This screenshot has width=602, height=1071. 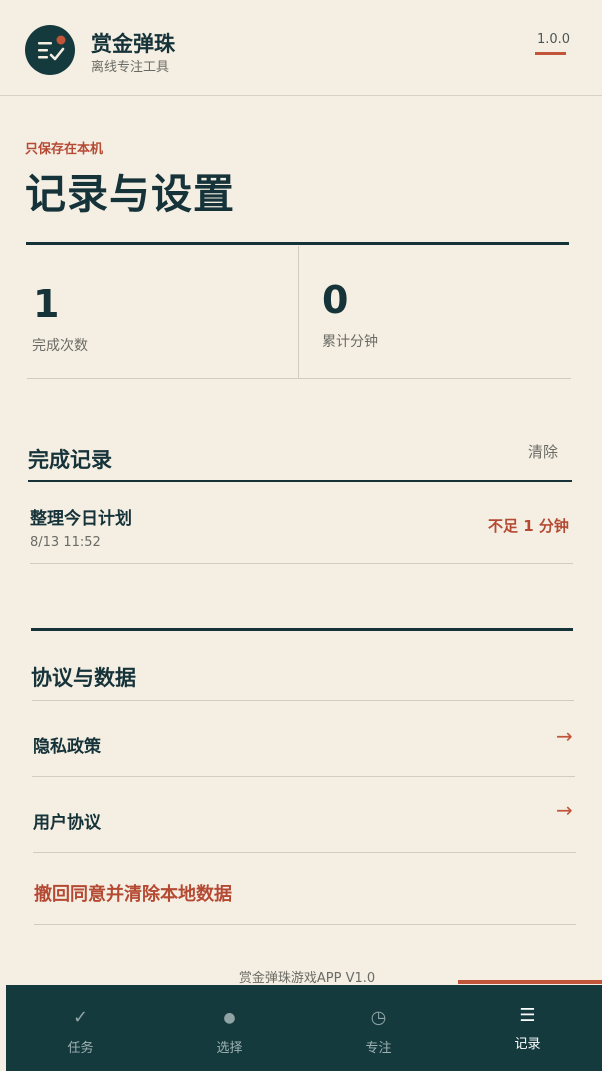 I want to click on tab-select: ● 选择, so click(x=229, y=1028).